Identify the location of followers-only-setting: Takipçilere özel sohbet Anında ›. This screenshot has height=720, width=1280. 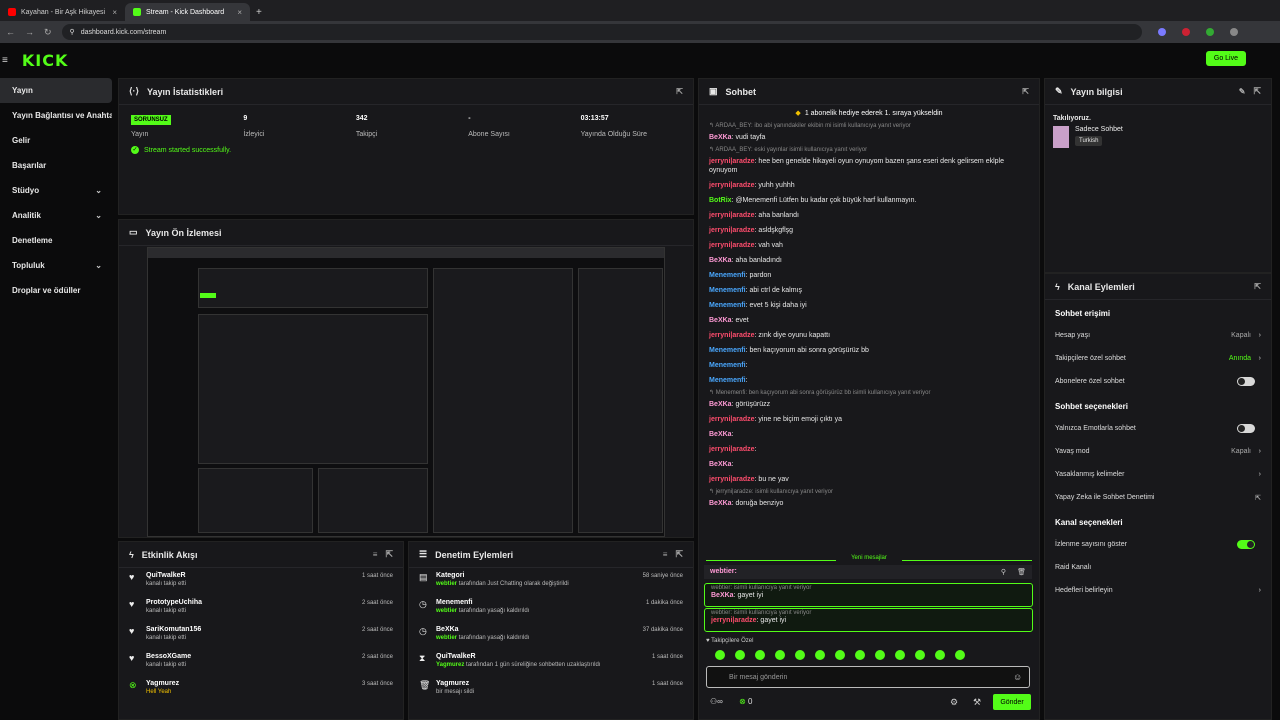
(1158, 358).